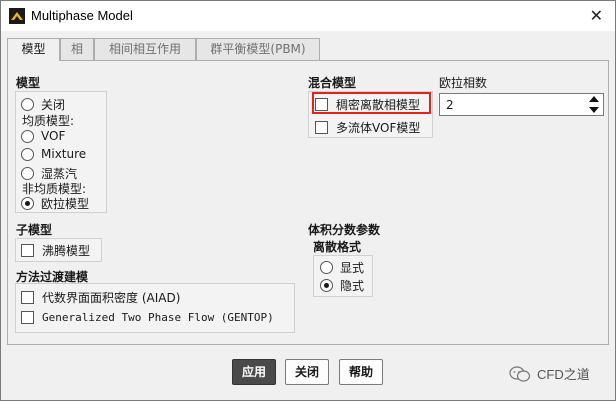 Image resolution: width=616 pixels, height=401 pixels. What do you see at coordinates (258, 49) in the screenshot?
I see `tab-population-balance: 群平衡模型(PBM)` at bounding box center [258, 49].